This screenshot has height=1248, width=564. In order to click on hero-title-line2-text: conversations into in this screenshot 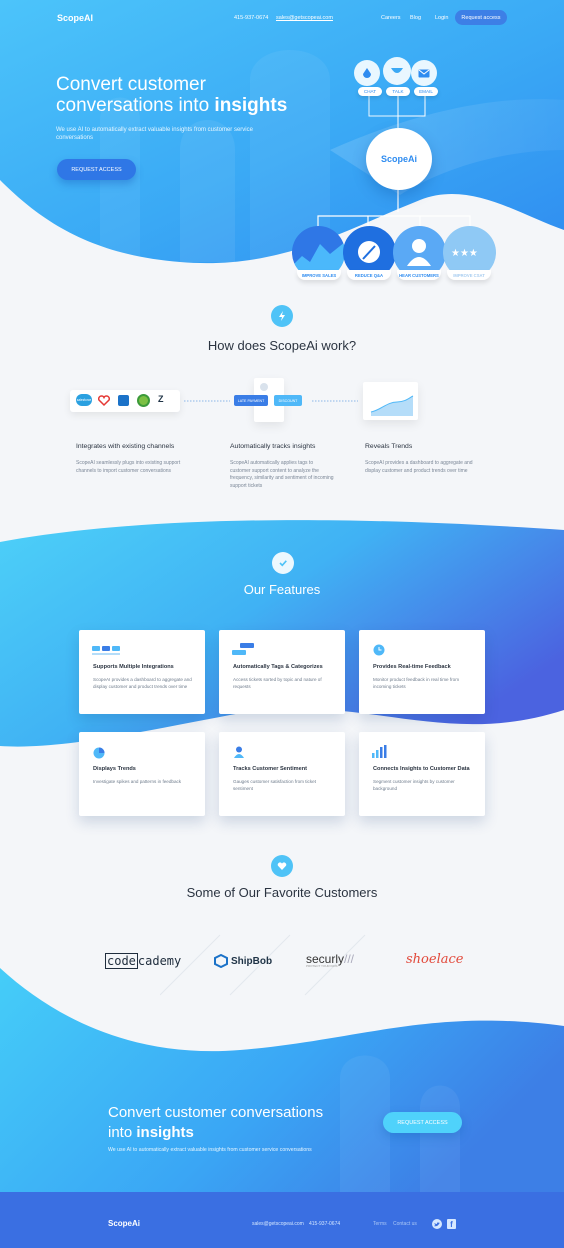, I will do `click(135, 105)`.